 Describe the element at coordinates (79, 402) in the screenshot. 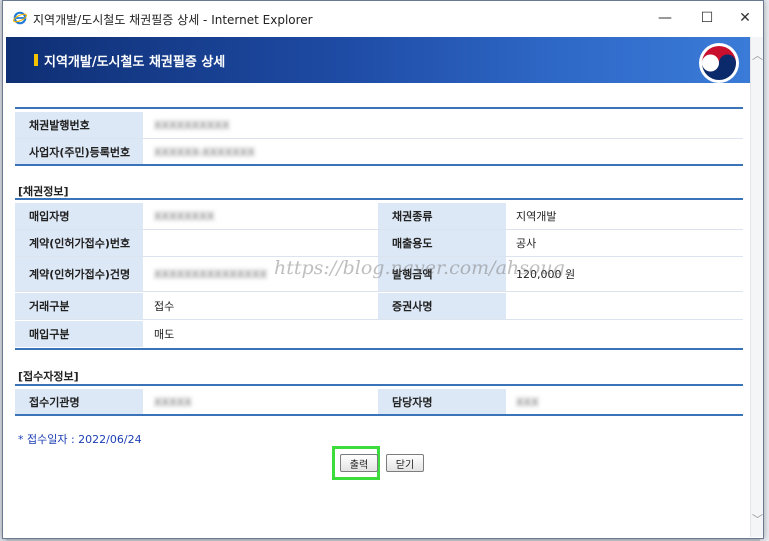

I see `org-label: 접수기관명` at that location.